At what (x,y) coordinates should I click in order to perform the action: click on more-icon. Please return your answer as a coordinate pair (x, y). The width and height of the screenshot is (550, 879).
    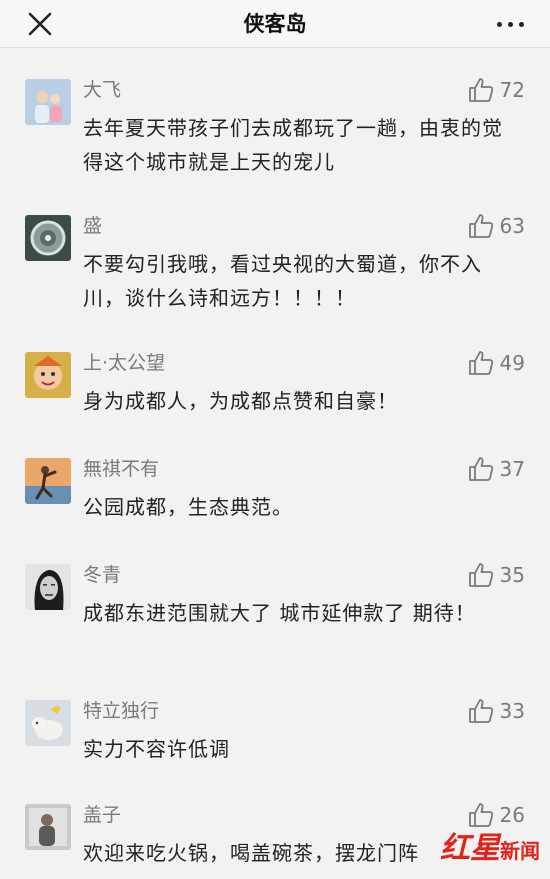
    Looking at the image, I should click on (510, 24).